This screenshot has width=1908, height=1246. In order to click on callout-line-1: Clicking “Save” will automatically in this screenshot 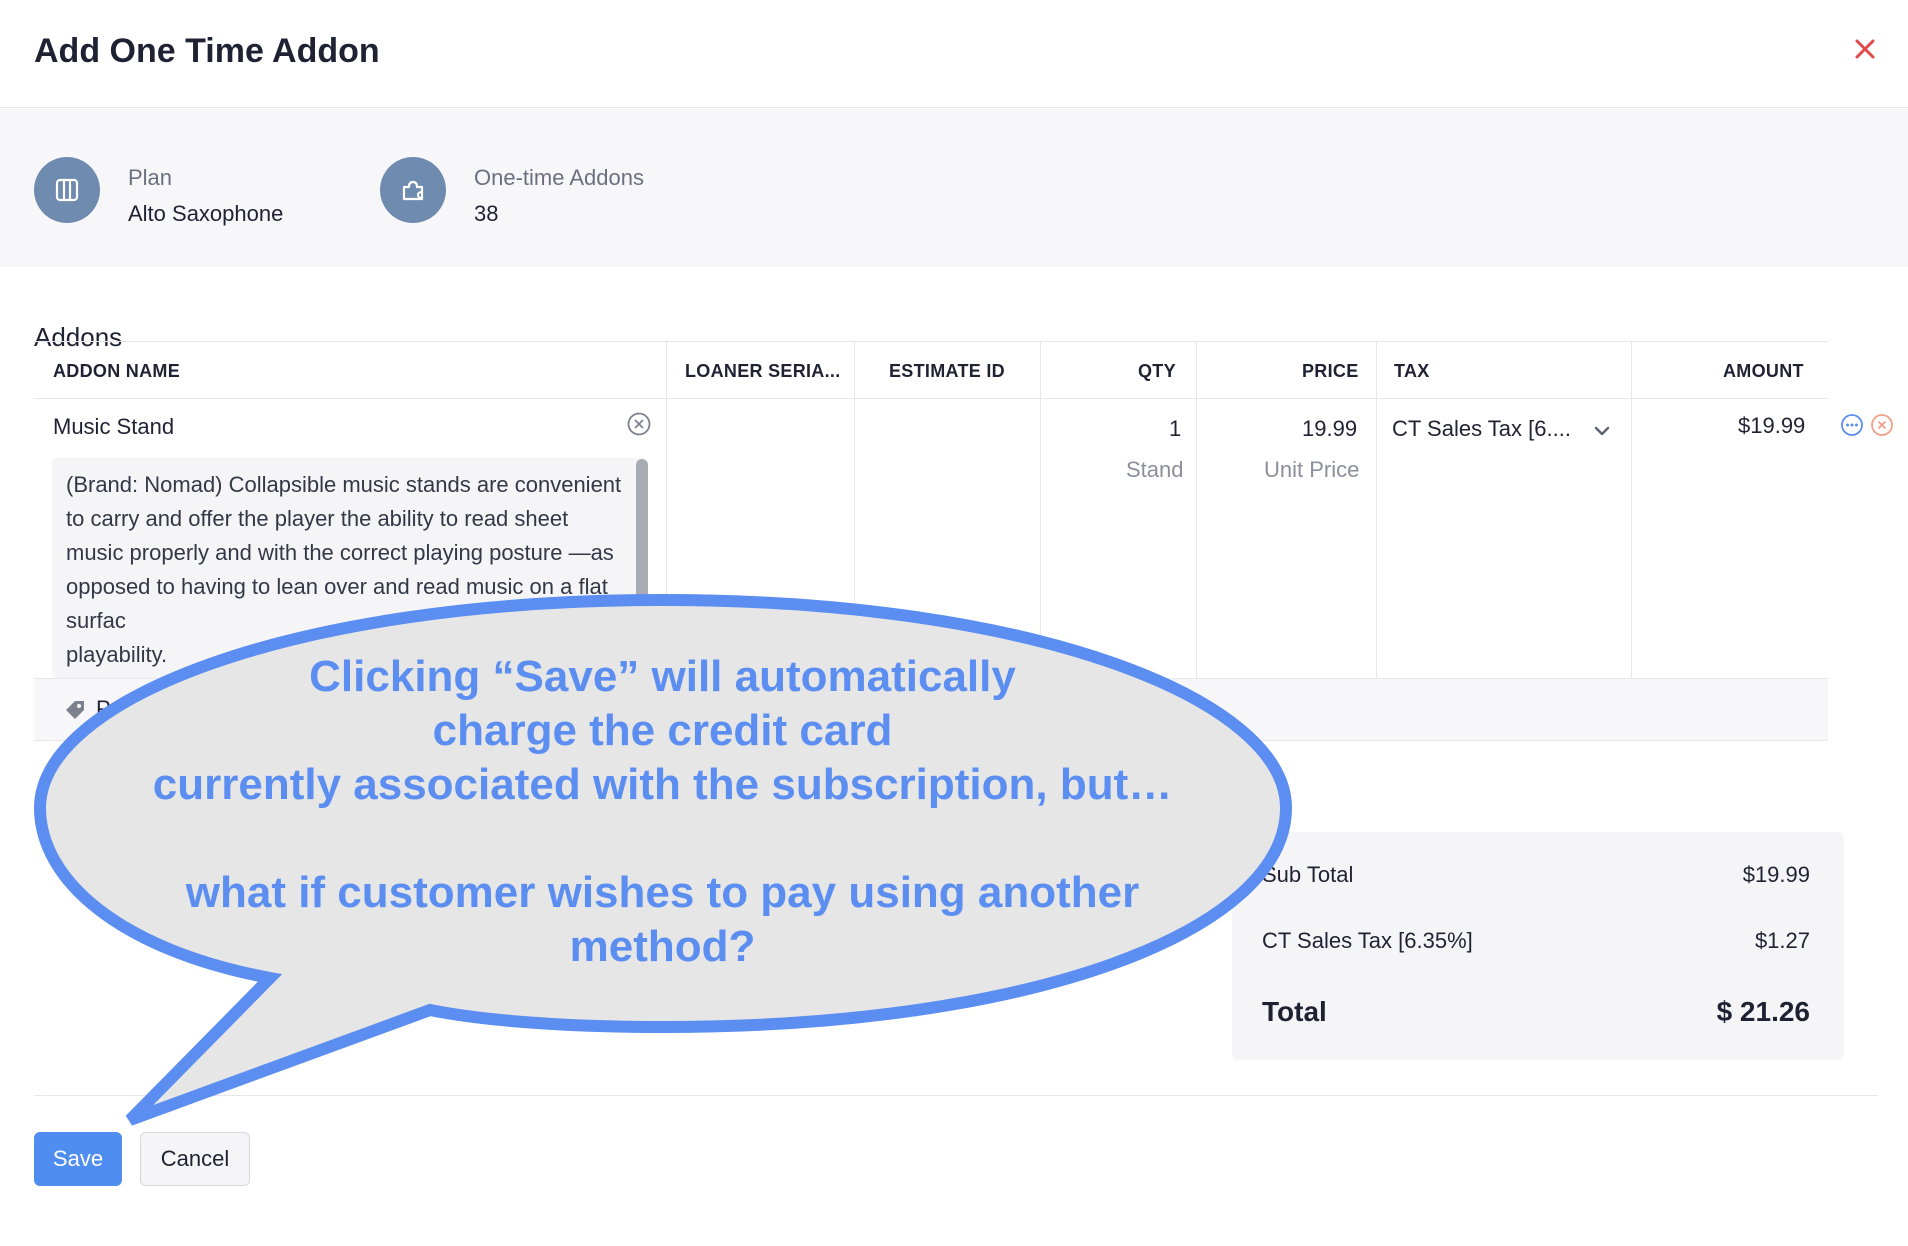, I will do `click(662, 676)`.